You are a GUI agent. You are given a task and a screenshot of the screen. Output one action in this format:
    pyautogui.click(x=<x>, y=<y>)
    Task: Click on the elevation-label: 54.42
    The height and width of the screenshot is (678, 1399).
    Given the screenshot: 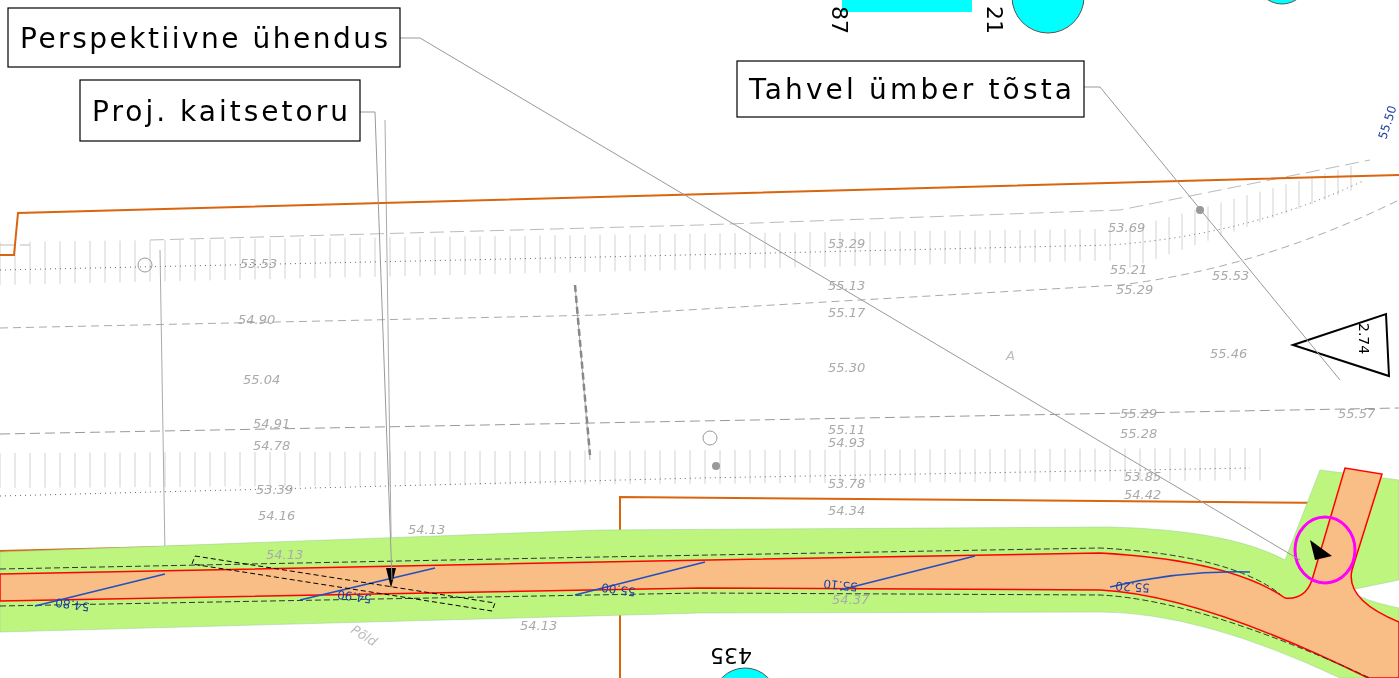 What is the action you would take?
    pyautogui.click(x=1143, y=494)
    